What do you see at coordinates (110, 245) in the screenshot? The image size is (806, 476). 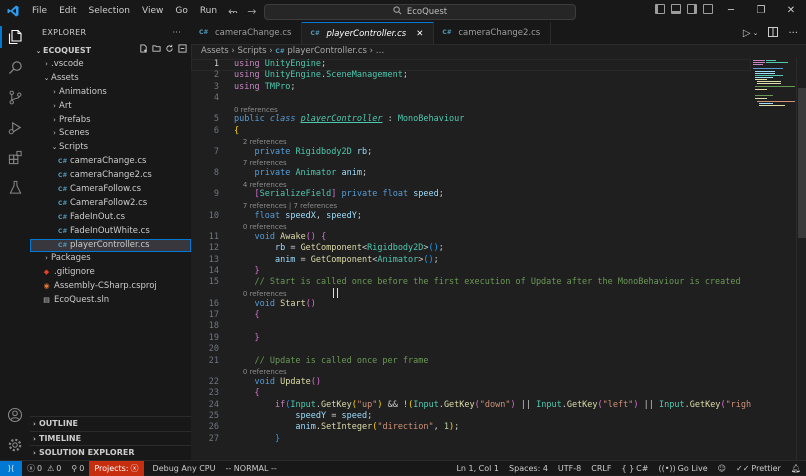 I see `tree-item: C# playerController.cs` at bounding box center [110, 245].